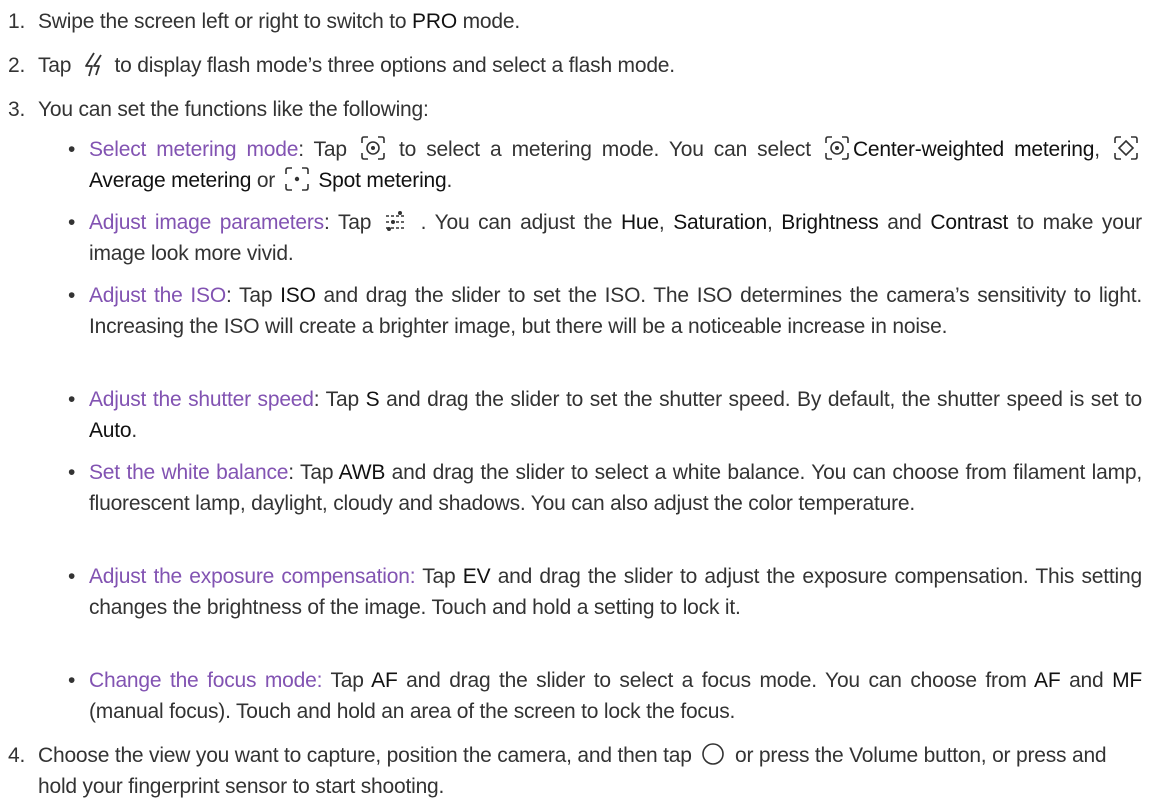 The width and height of the screenshot is (1158, 811). I want to click on average-metering-icon, so click(1126, 148).